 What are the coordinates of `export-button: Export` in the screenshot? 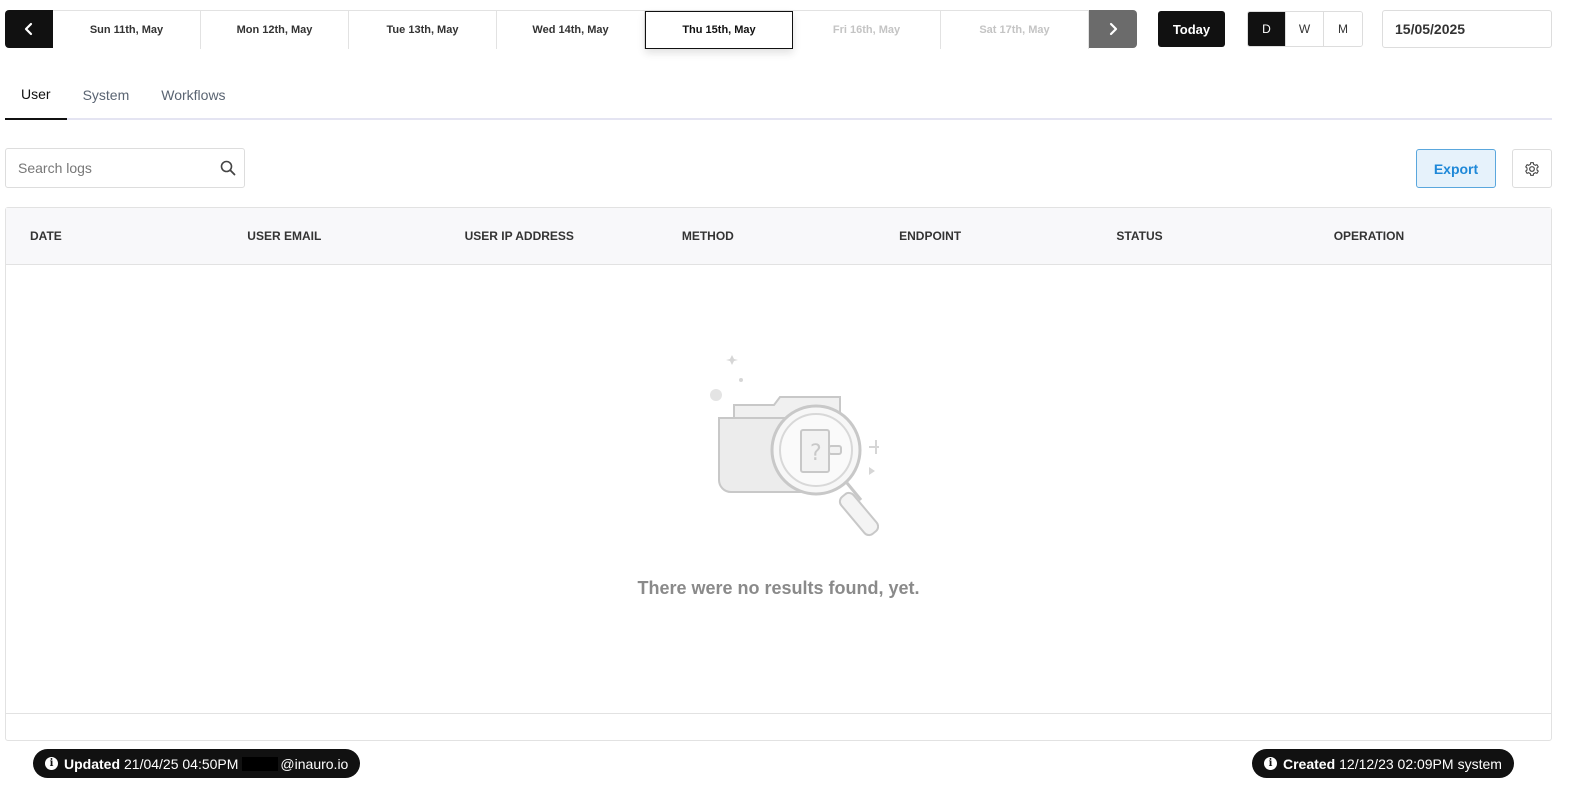 It's located at (1456, 168).